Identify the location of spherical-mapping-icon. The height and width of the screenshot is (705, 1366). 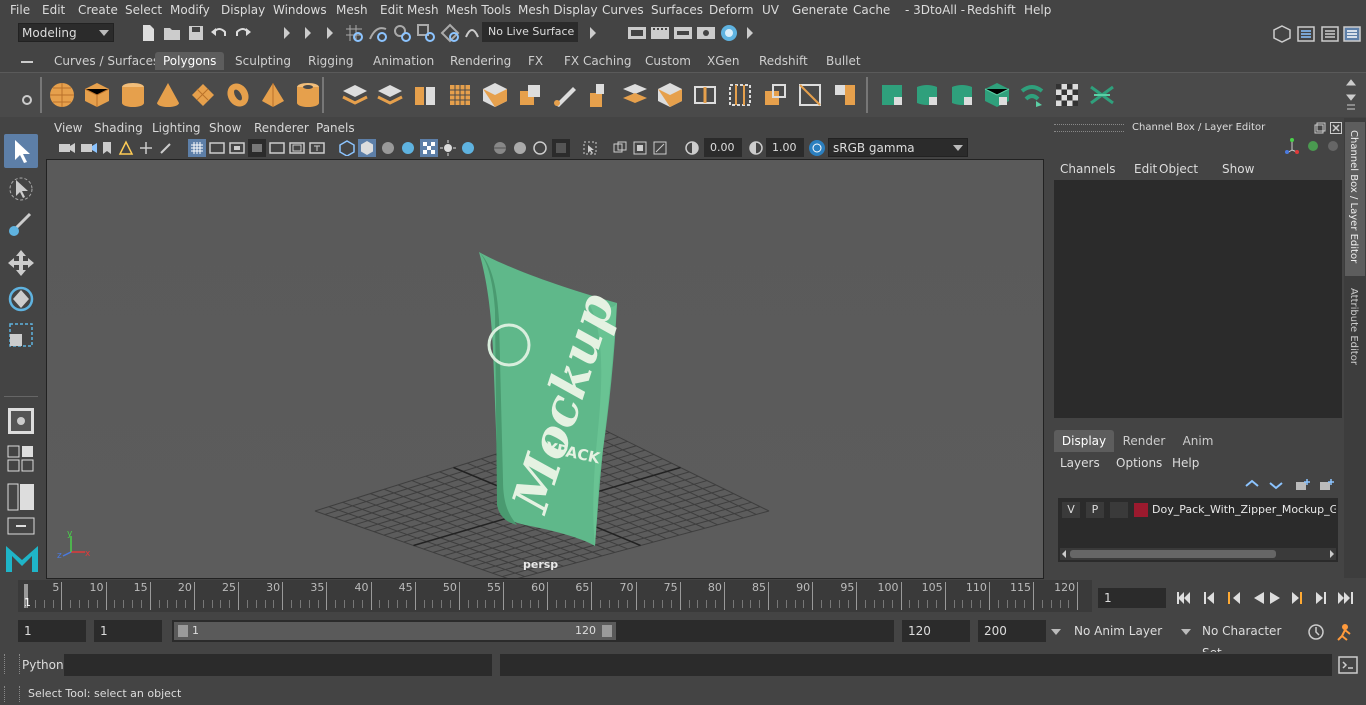
(962, 95).